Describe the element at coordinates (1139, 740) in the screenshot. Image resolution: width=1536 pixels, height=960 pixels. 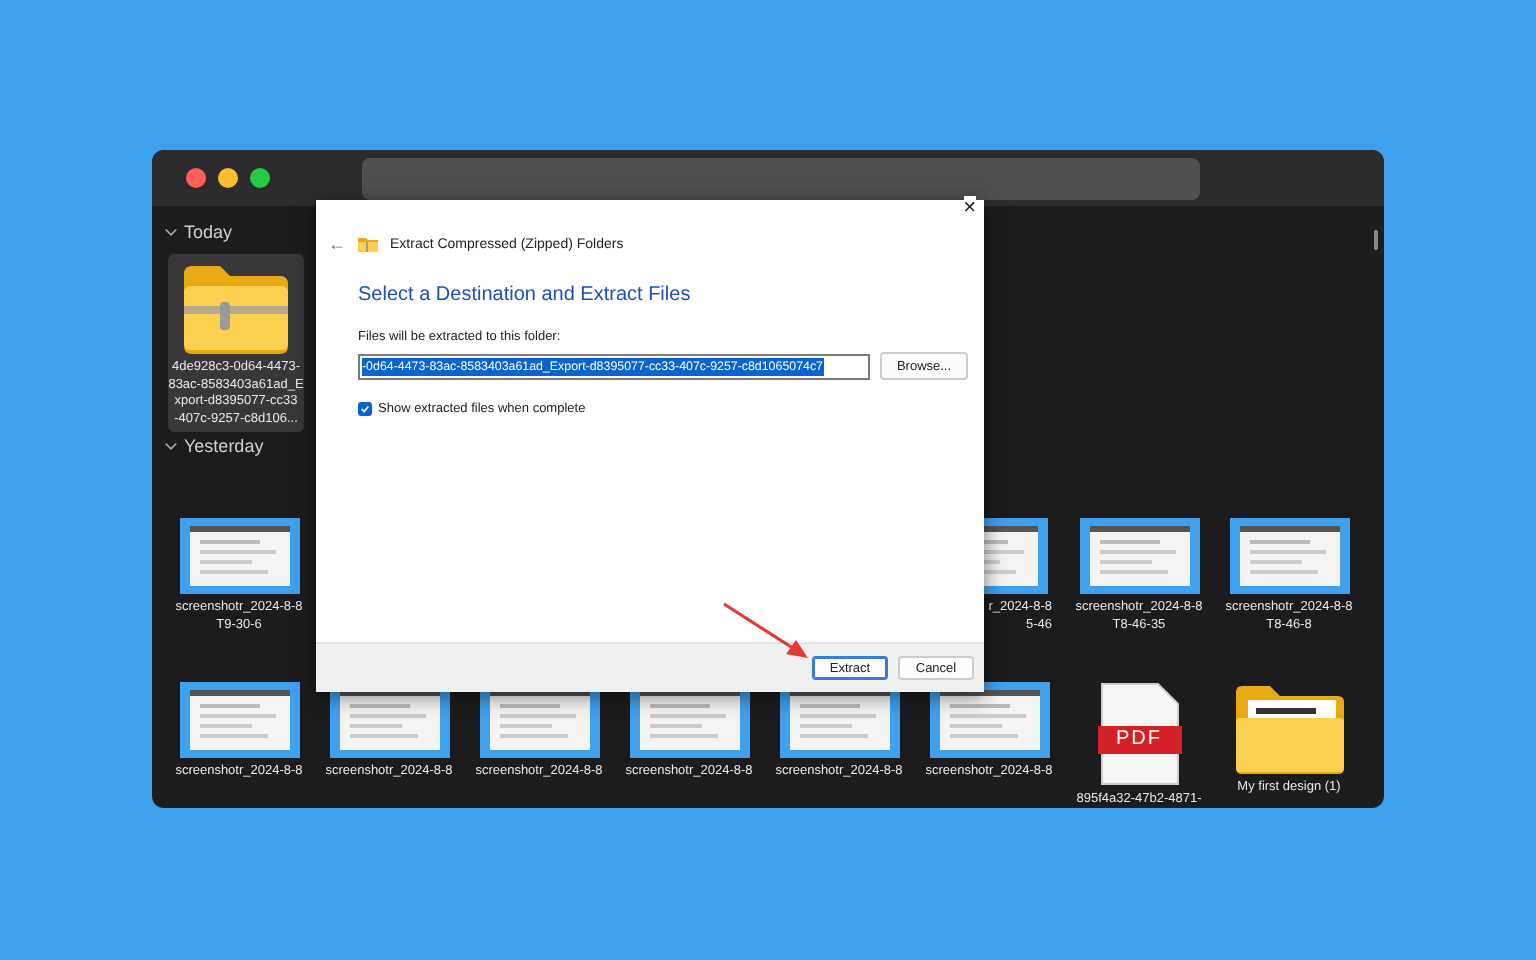
I see `pdf-label: PDF` at that location.